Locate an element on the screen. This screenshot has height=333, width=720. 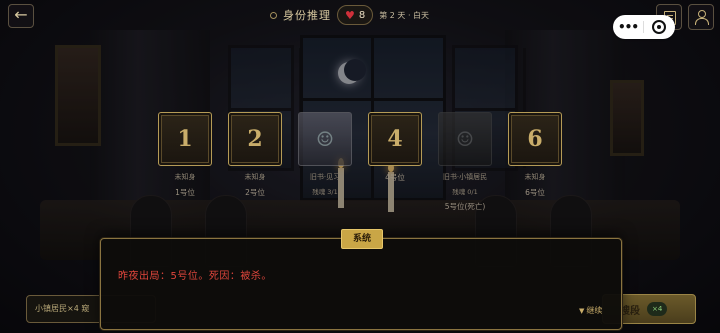
seat-3: ☺ 旧书·见习 残魂 3/1 is located at coordinates (325, 154).